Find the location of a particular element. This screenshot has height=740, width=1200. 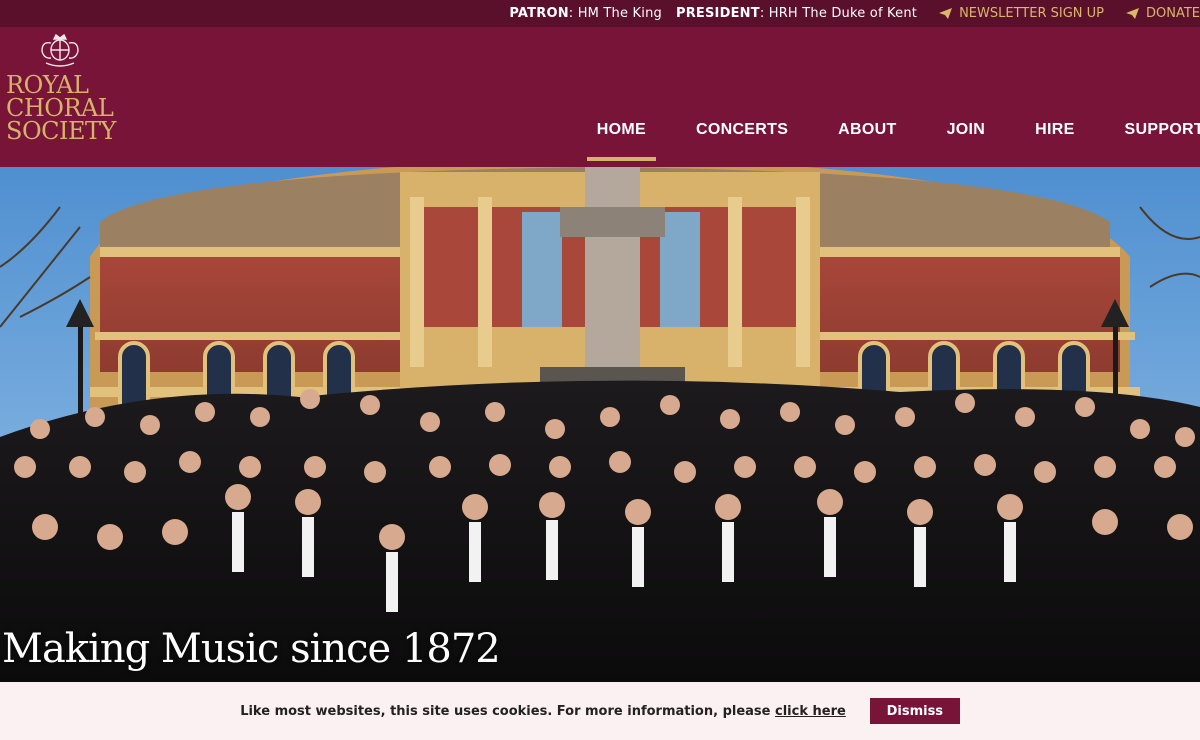

nav-home: HOME is located at coordinates (621, 141).